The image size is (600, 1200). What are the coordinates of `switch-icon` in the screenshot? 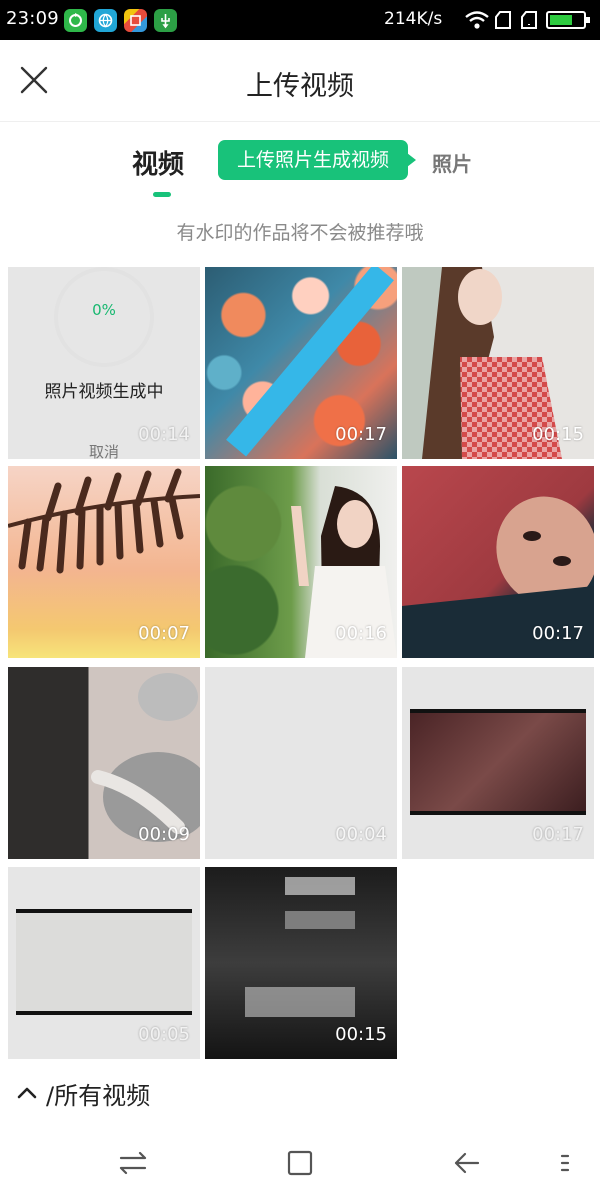 It's located at (133, 1163).